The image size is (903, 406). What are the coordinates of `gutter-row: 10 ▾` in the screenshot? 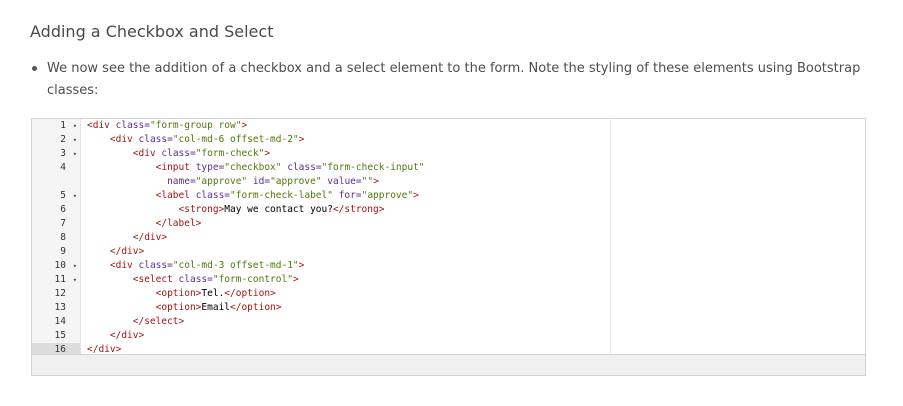 It's located at (56, 266).